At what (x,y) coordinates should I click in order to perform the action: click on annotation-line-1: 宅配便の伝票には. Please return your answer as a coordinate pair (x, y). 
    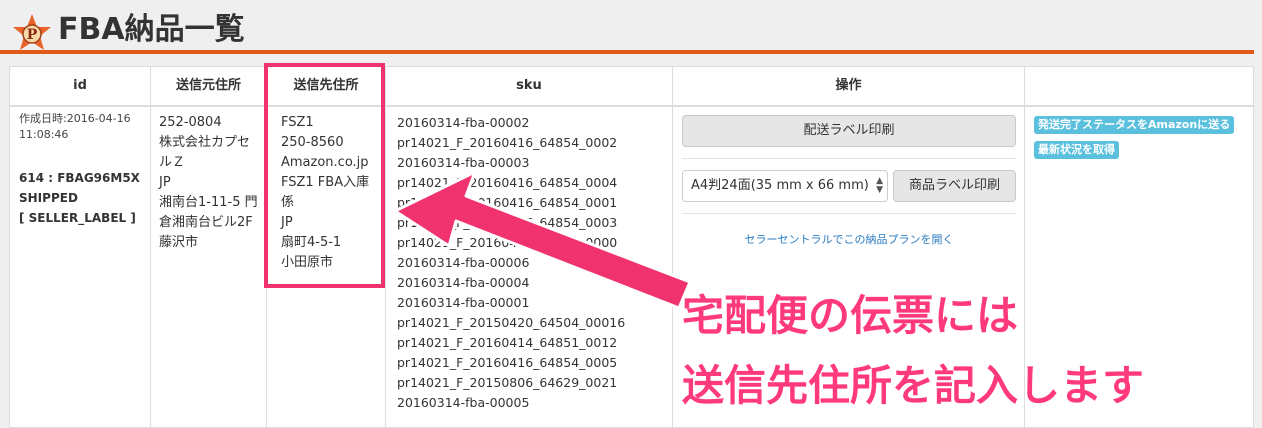
    Looking at the image, I should click on (850, 315).